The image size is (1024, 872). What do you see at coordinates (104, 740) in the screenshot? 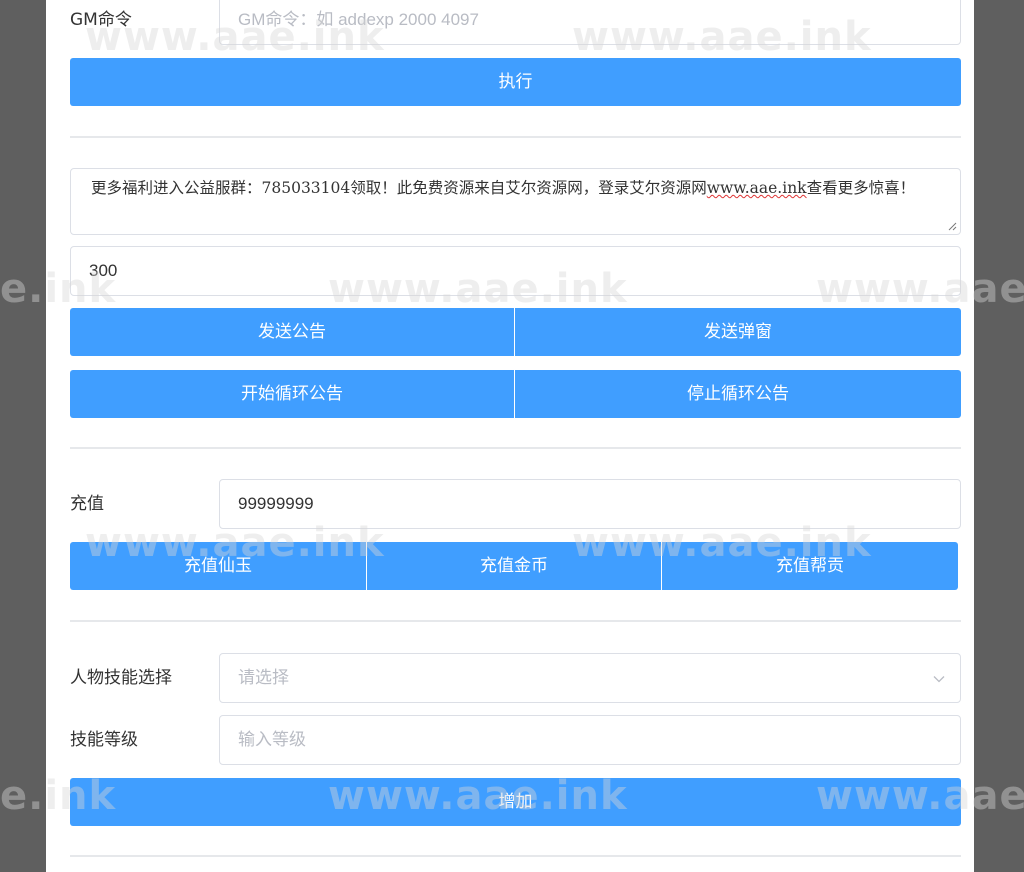
I see `skill-level-label: 技能等级` at bounding box center [104, 740].